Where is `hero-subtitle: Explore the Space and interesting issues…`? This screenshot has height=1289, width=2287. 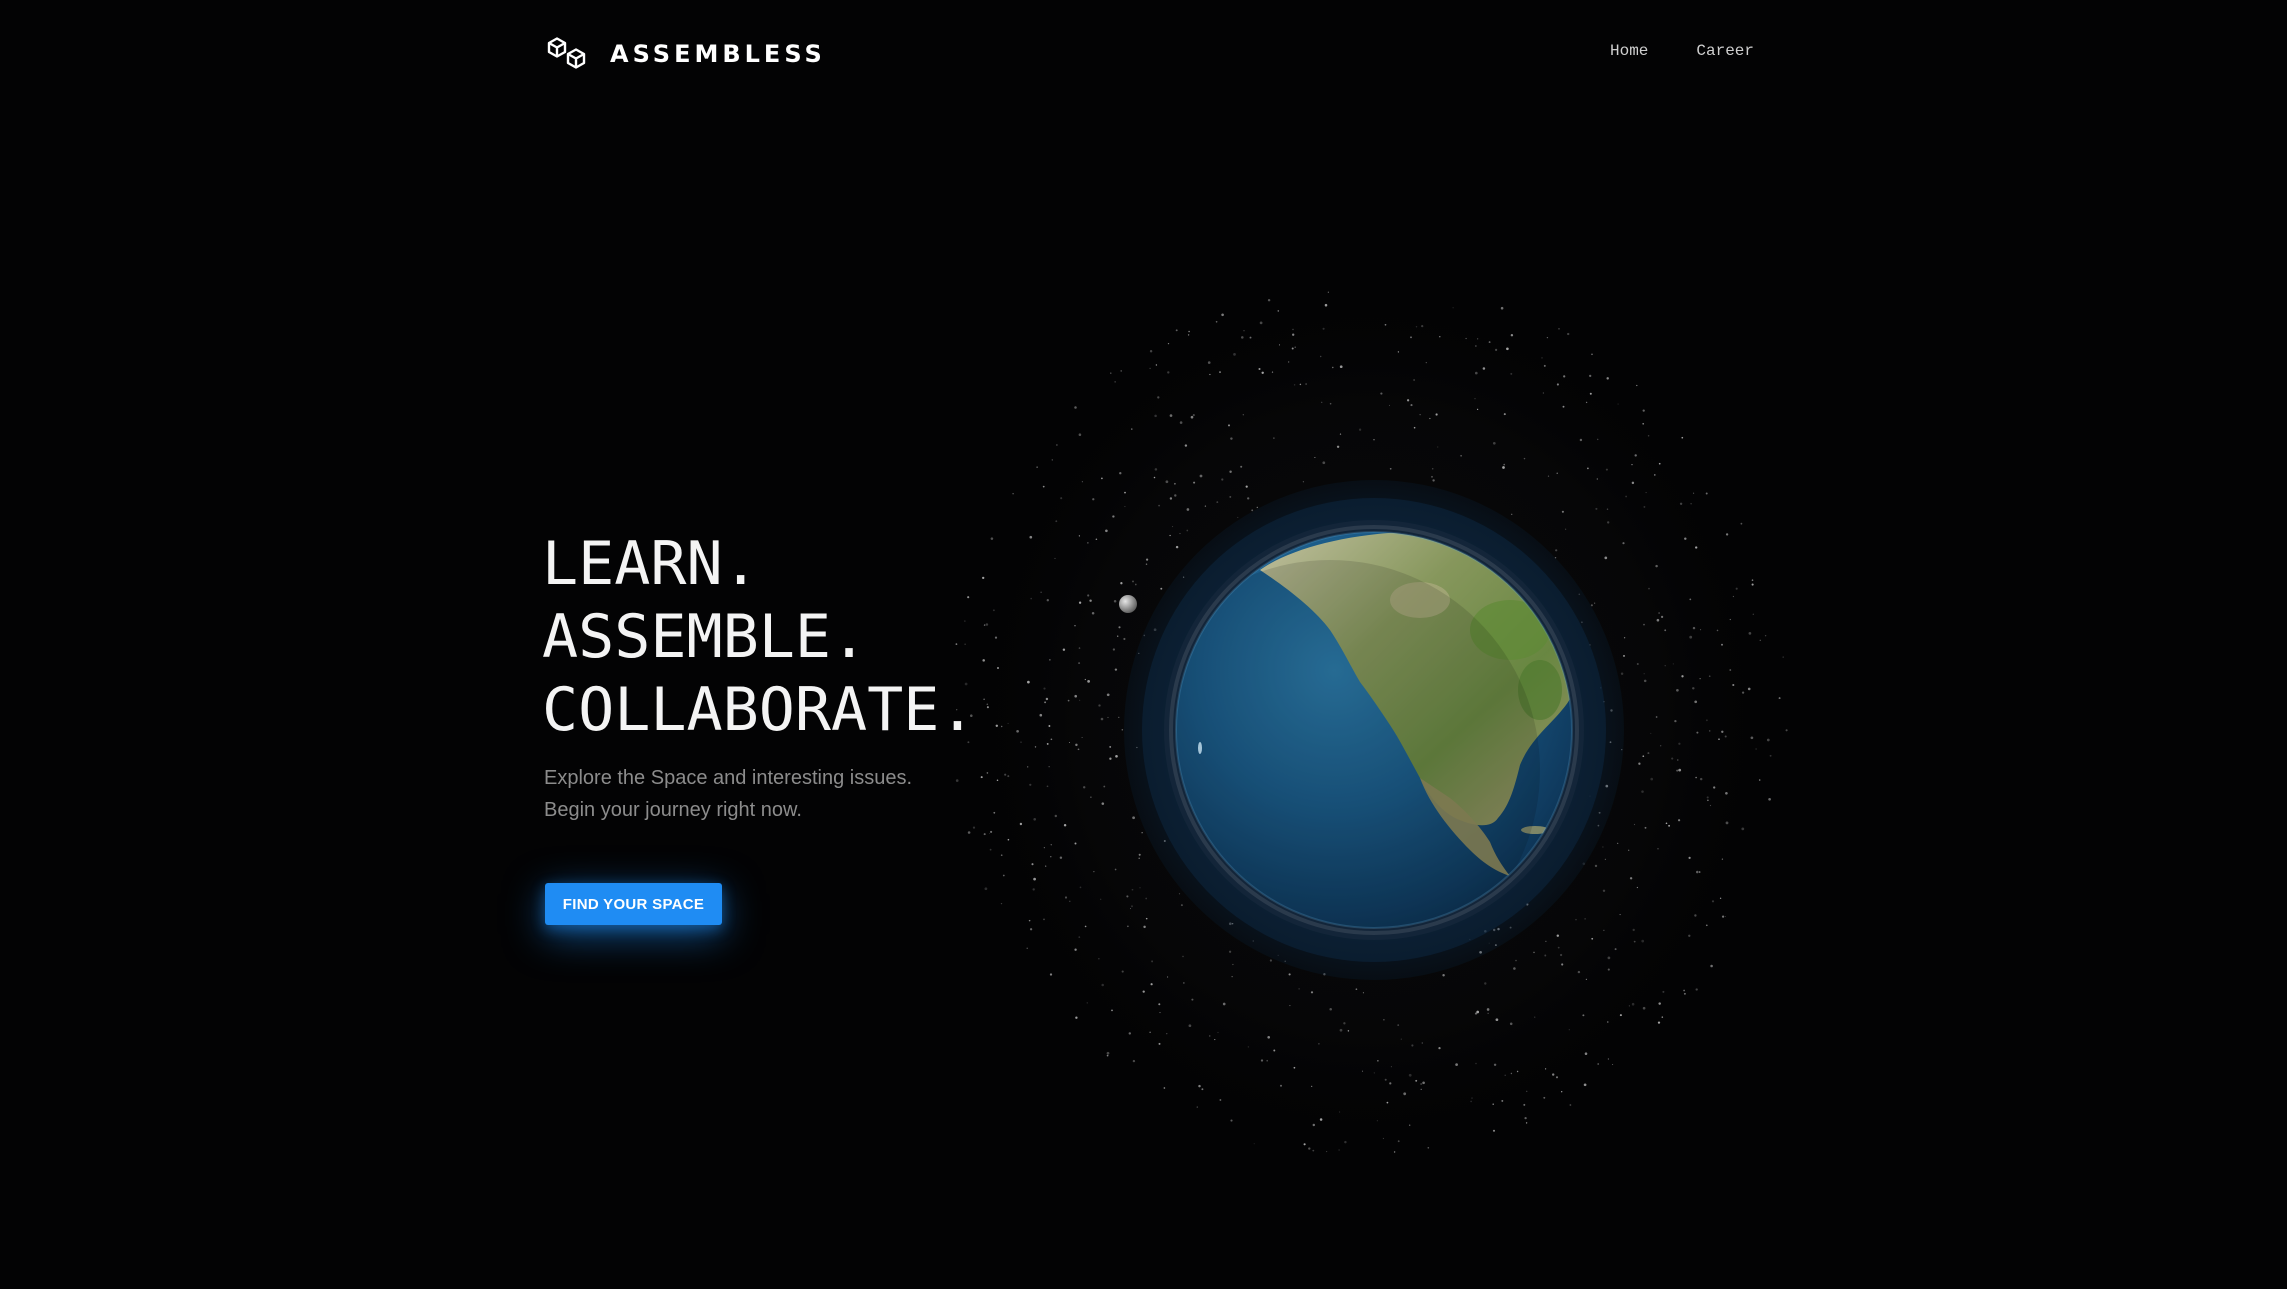 hero-subtitle: Explore the Space and interesting issues… is located at coordinates (728, 794).